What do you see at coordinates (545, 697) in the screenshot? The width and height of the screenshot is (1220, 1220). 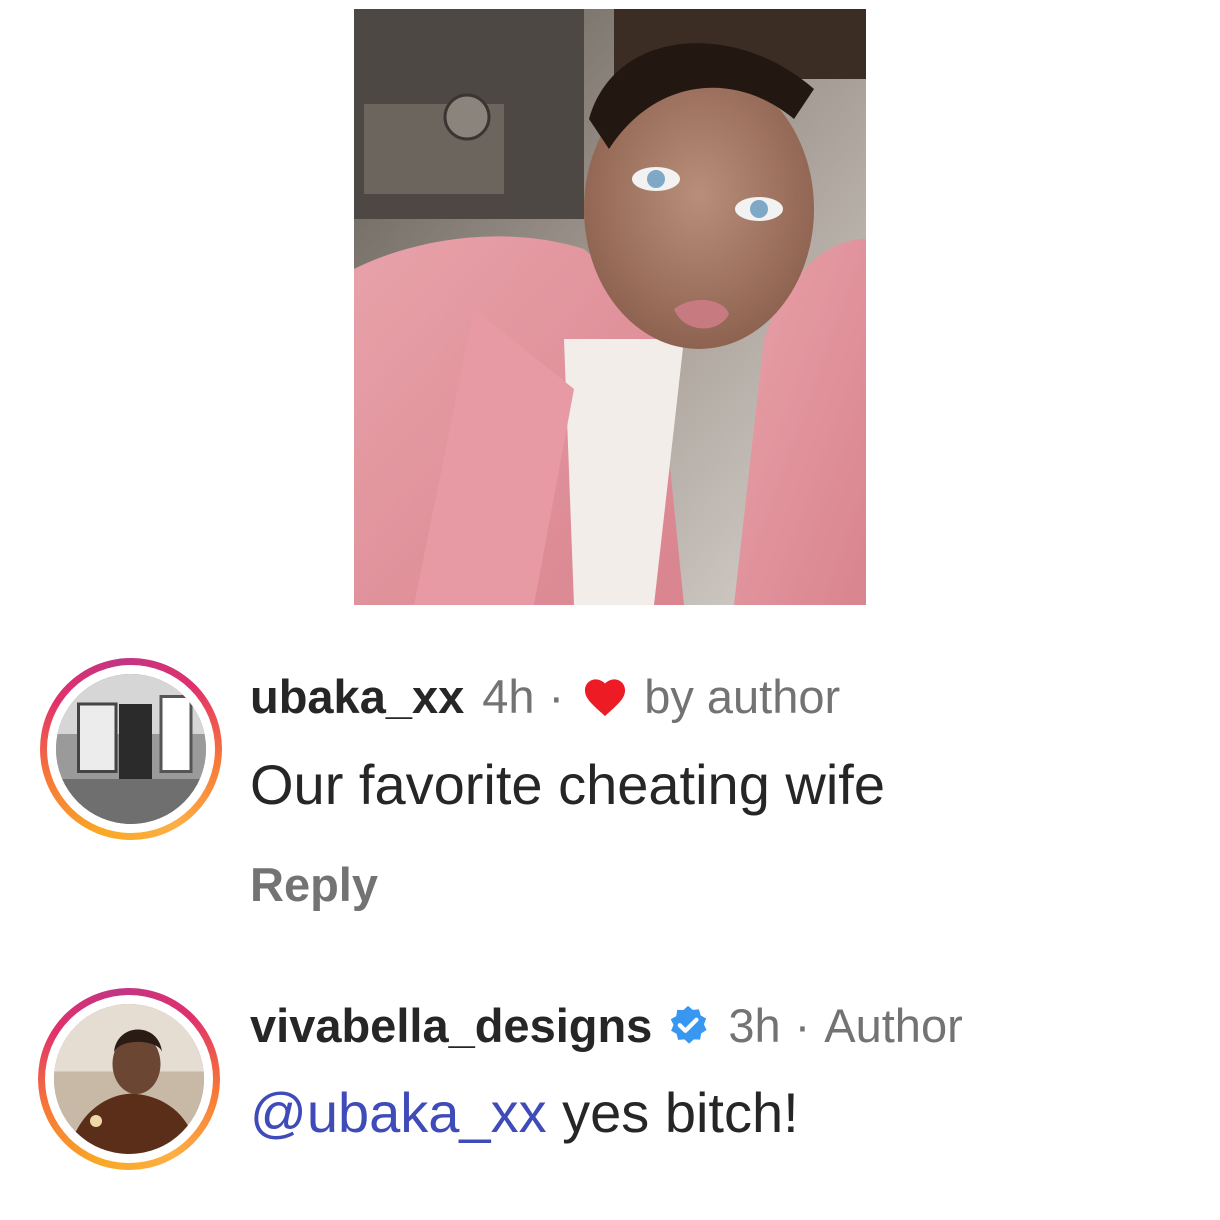 I see `comment-meta: ubaka_xx 4h · by author` at bounding box center [545, 697].